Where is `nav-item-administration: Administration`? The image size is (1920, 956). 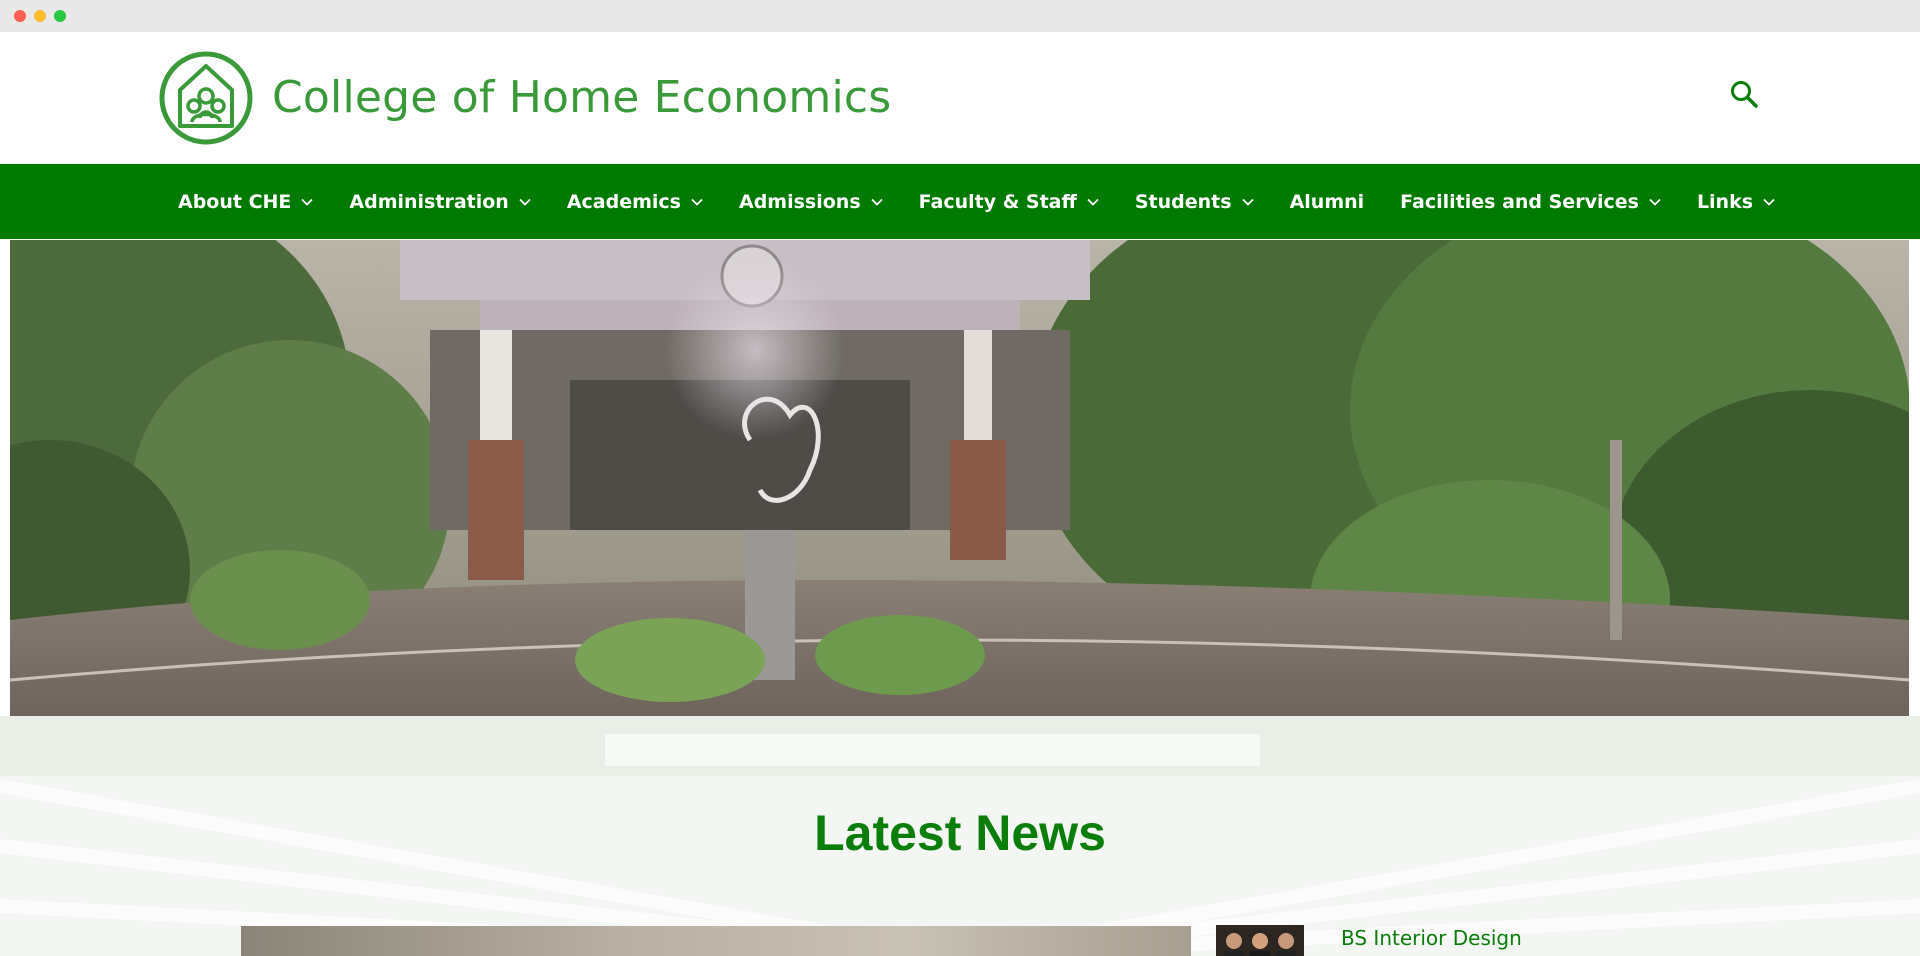 nav-item-administration: Administration is located at coordinates (439, 201).